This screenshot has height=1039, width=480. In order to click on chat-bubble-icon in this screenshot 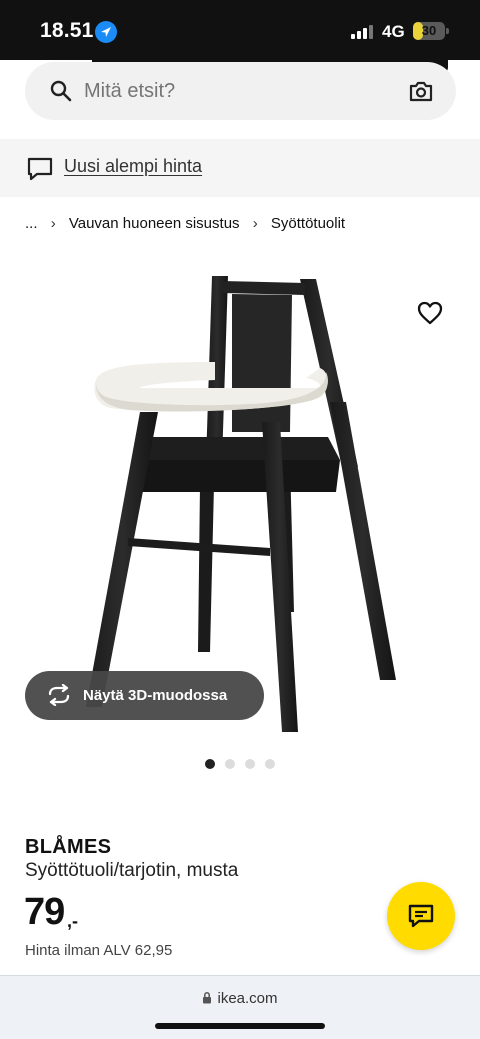, I will do `click(40, 171)`.